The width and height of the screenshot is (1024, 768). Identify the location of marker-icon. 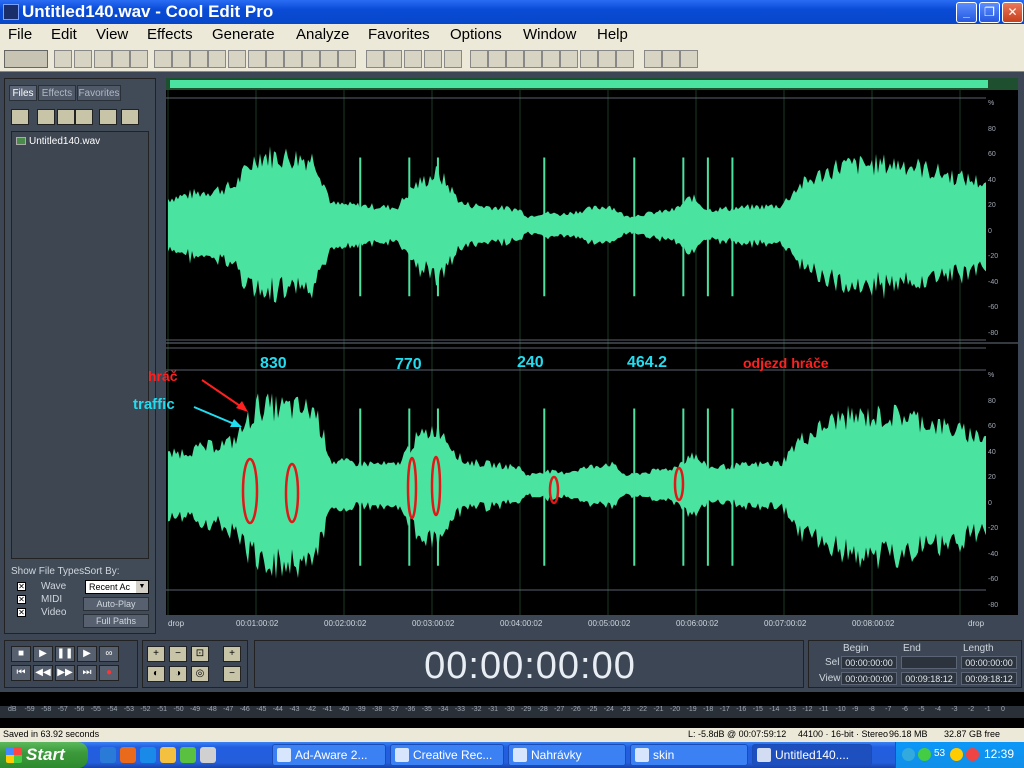
(413, 59).